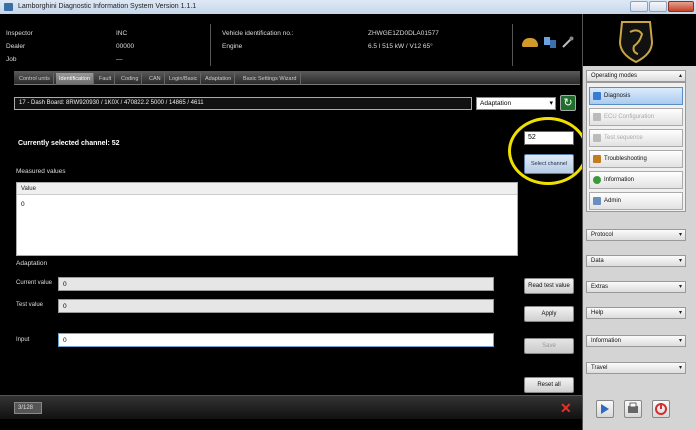  What do you see at coordinates (122, 33) in the screenshot?
I see `inspector-value: INC` at bounding box center [122, 33].